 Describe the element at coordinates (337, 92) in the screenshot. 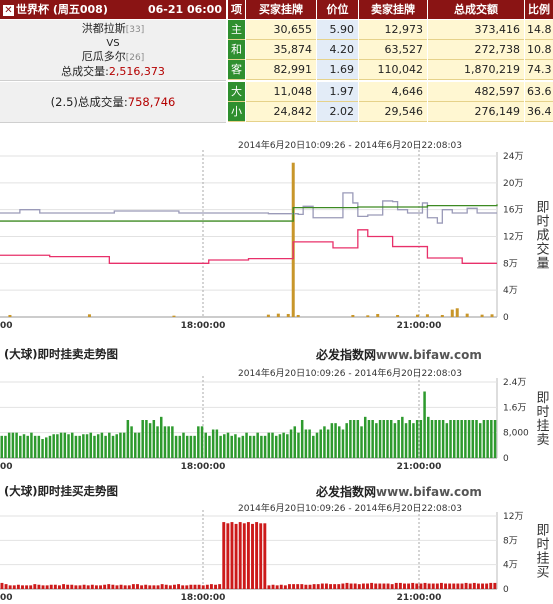

I see `cell-price: 1.97` at that location.